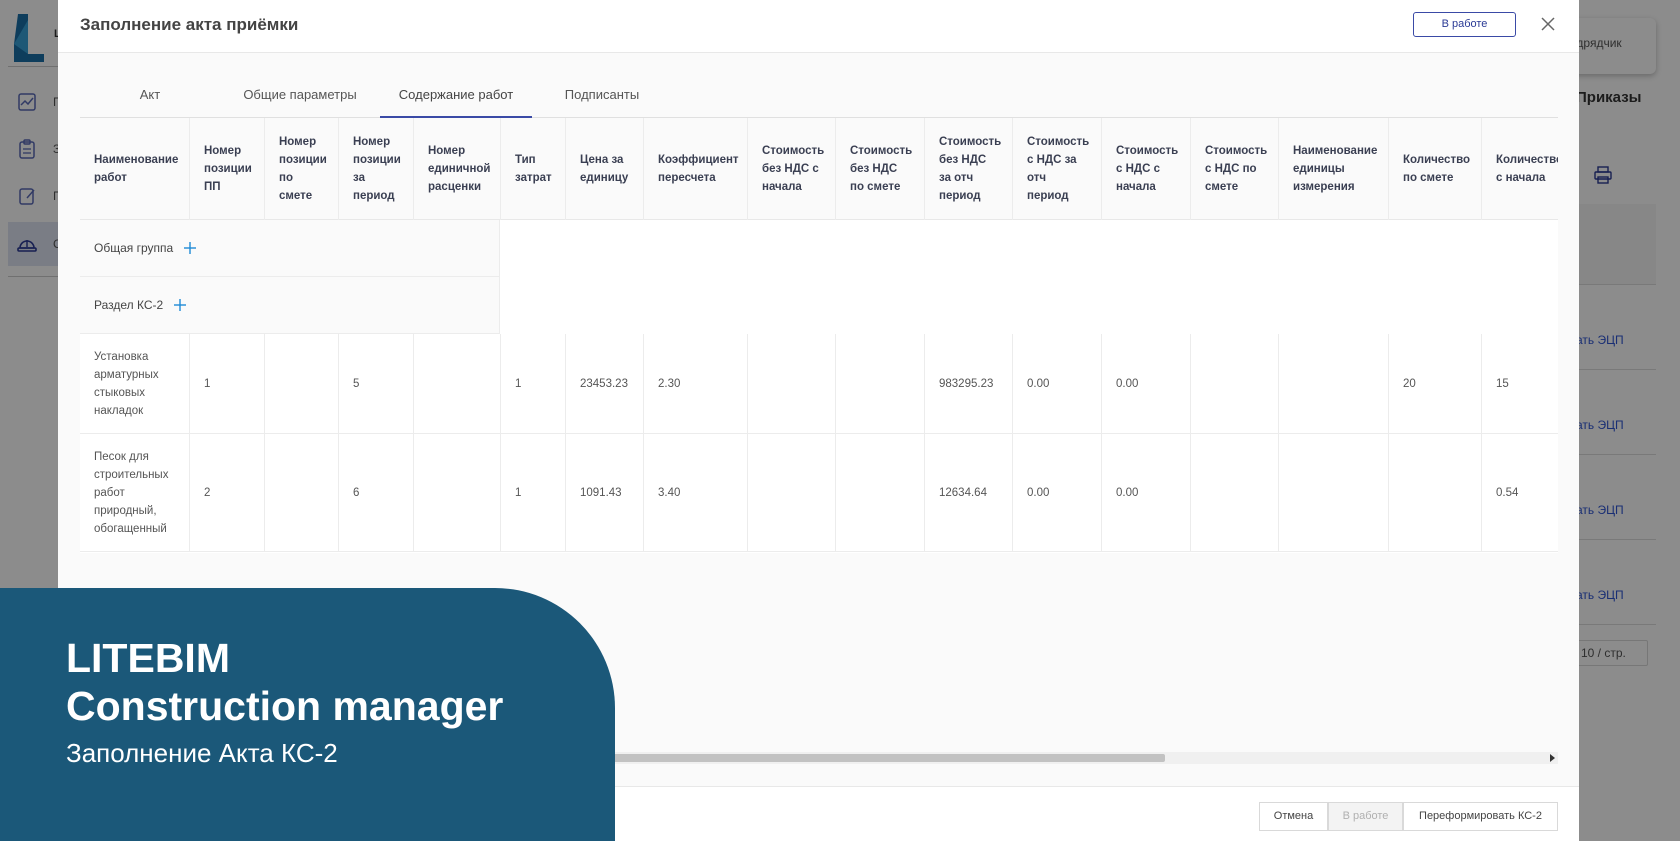  I want to click on table-cell: 983295.23, so click(969, 384).